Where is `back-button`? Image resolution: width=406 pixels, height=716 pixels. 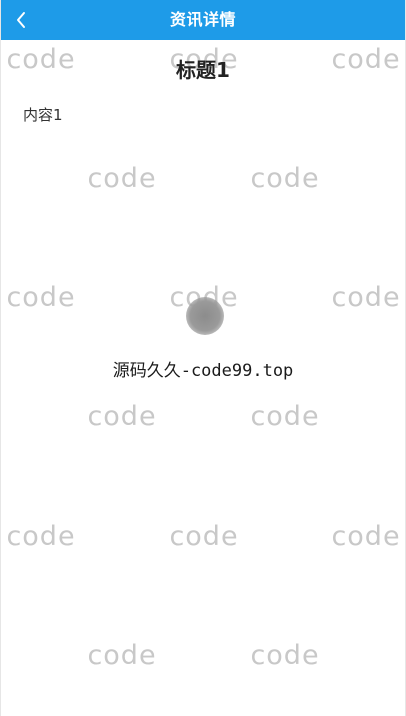
back-button is located at coordinates (21, 20).